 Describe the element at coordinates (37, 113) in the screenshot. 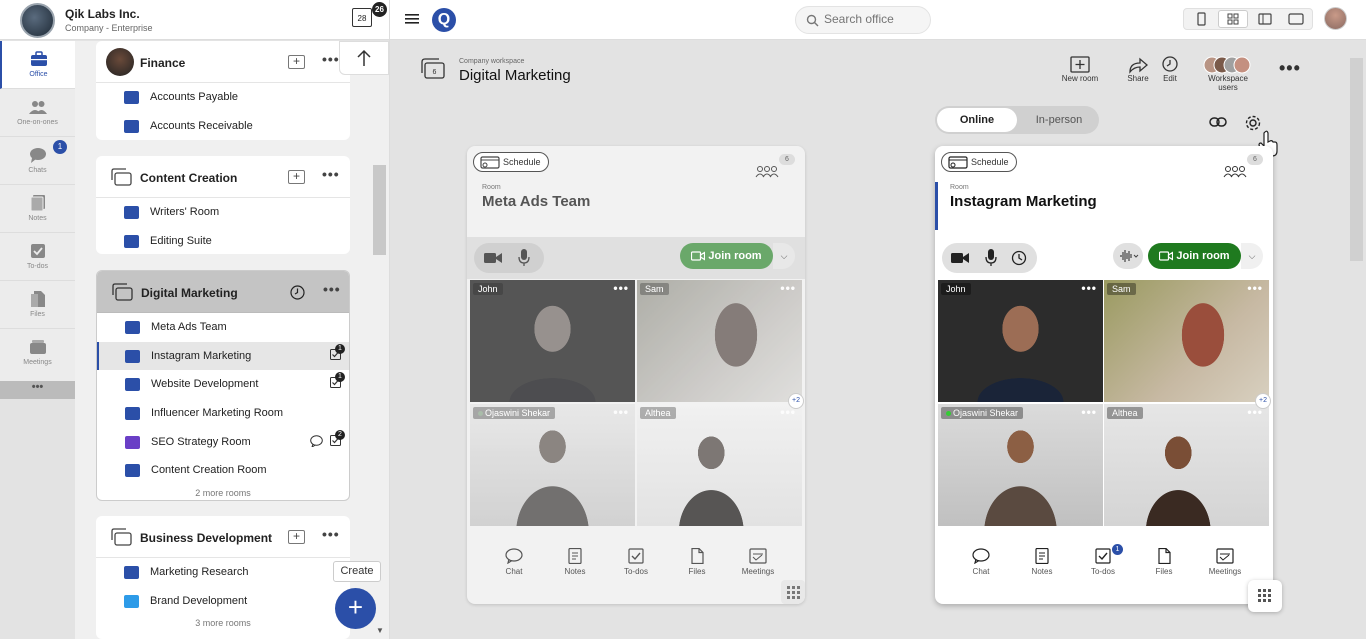

I see `rail-one-on-ones: One-on-ones` at that location.